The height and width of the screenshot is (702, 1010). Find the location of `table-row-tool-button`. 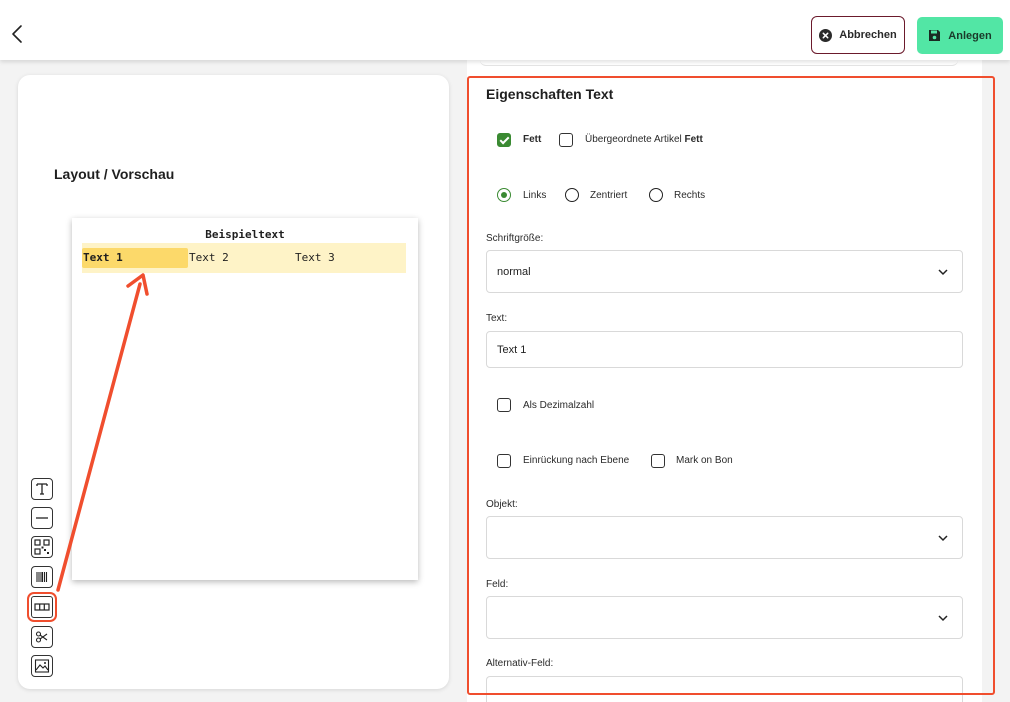

table-row-tool-button is located at coordinates (42, 607).